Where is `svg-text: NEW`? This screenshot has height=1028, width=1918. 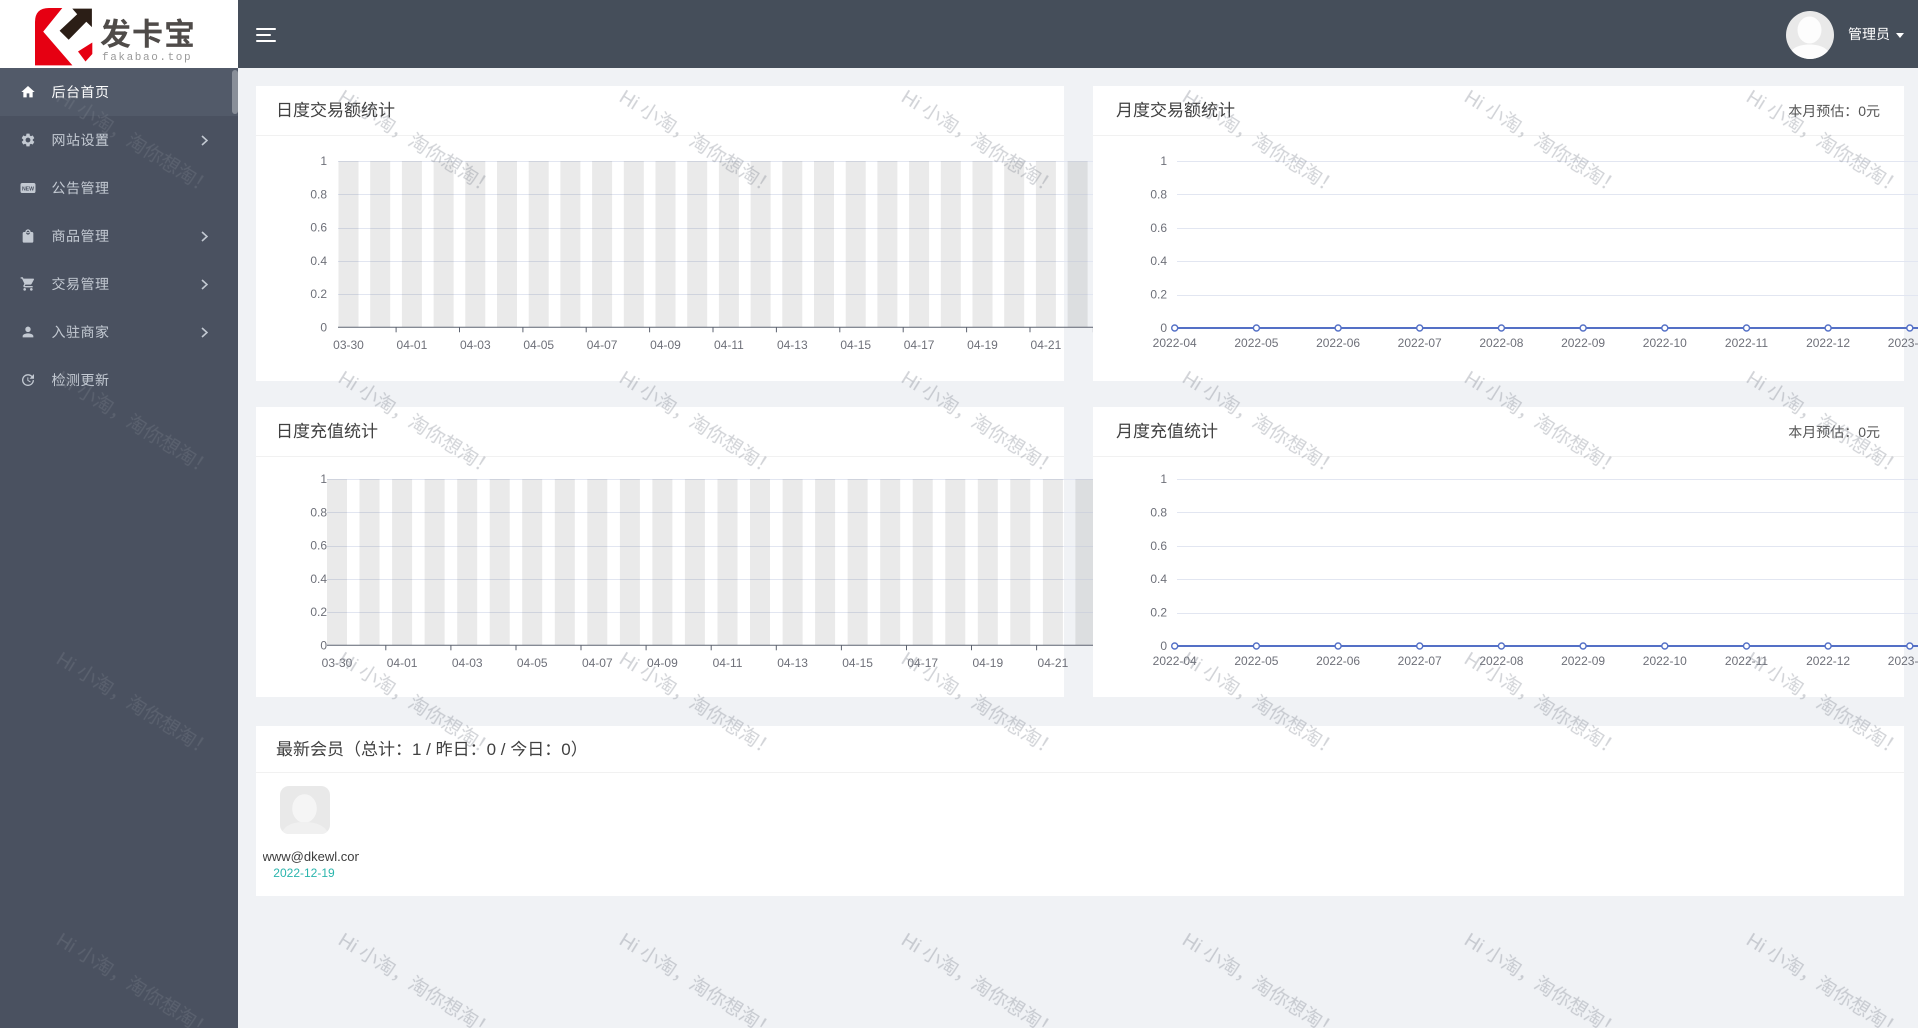 svg-text: NEW is located at coordinates (28, 190).